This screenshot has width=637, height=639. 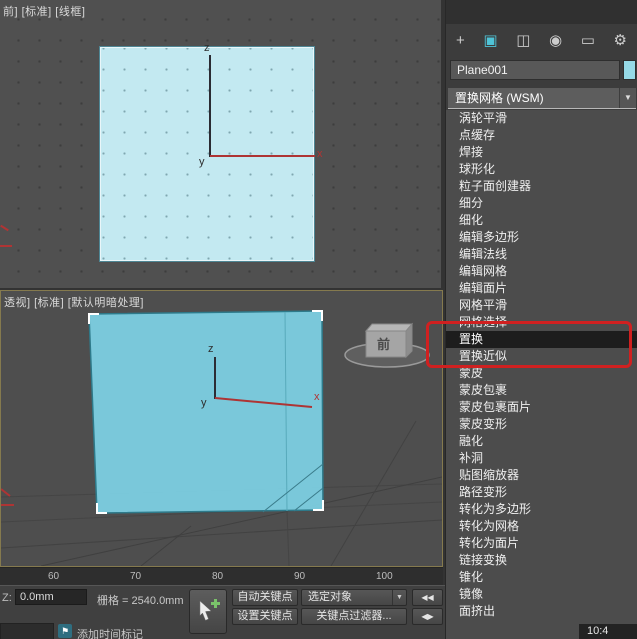 What do you see at coordinates (262, 156) in the screenshot?
I see `axis-x-line` at bounding box center [262, 156].